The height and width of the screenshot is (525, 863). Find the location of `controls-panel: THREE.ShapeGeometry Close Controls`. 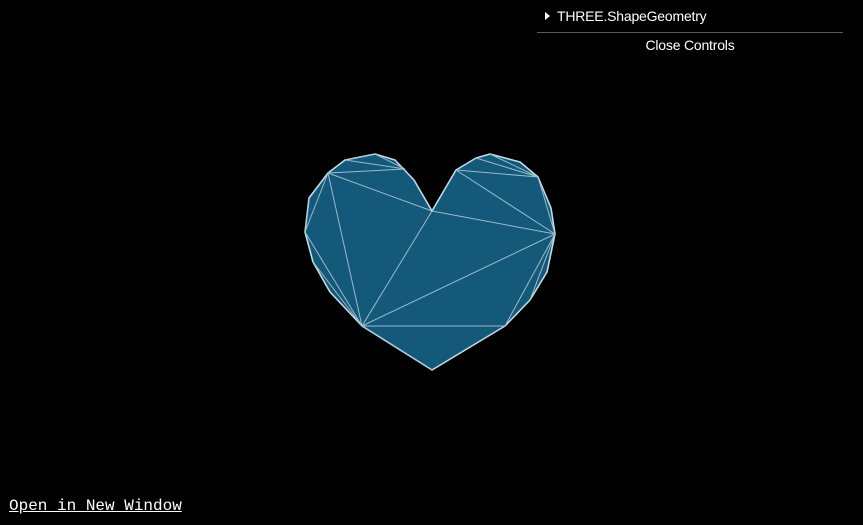

controls-panel: THREE.ShapeGeometry Close Controls is located at coordinates (690, 29).